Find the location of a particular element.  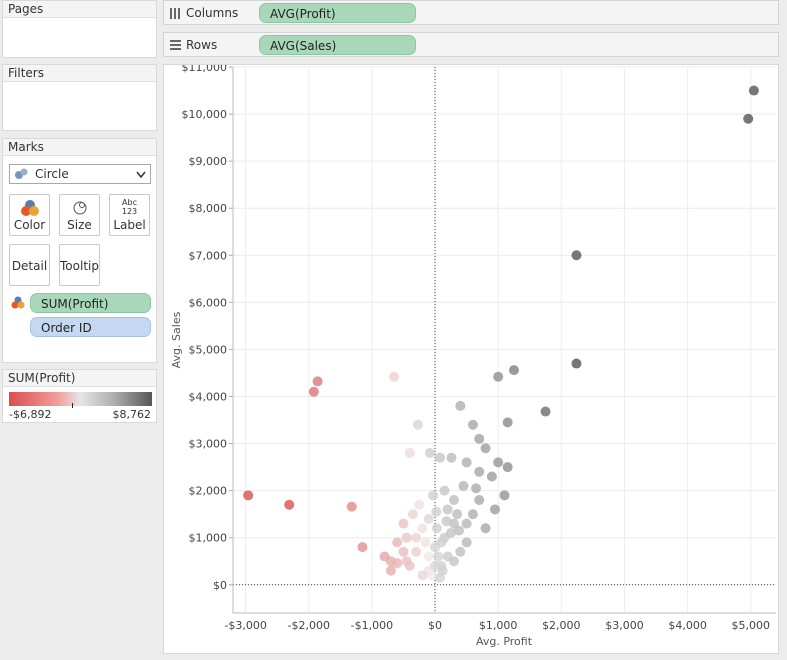

y-tick-label: $4,000 is located at coordinates (208, 396).